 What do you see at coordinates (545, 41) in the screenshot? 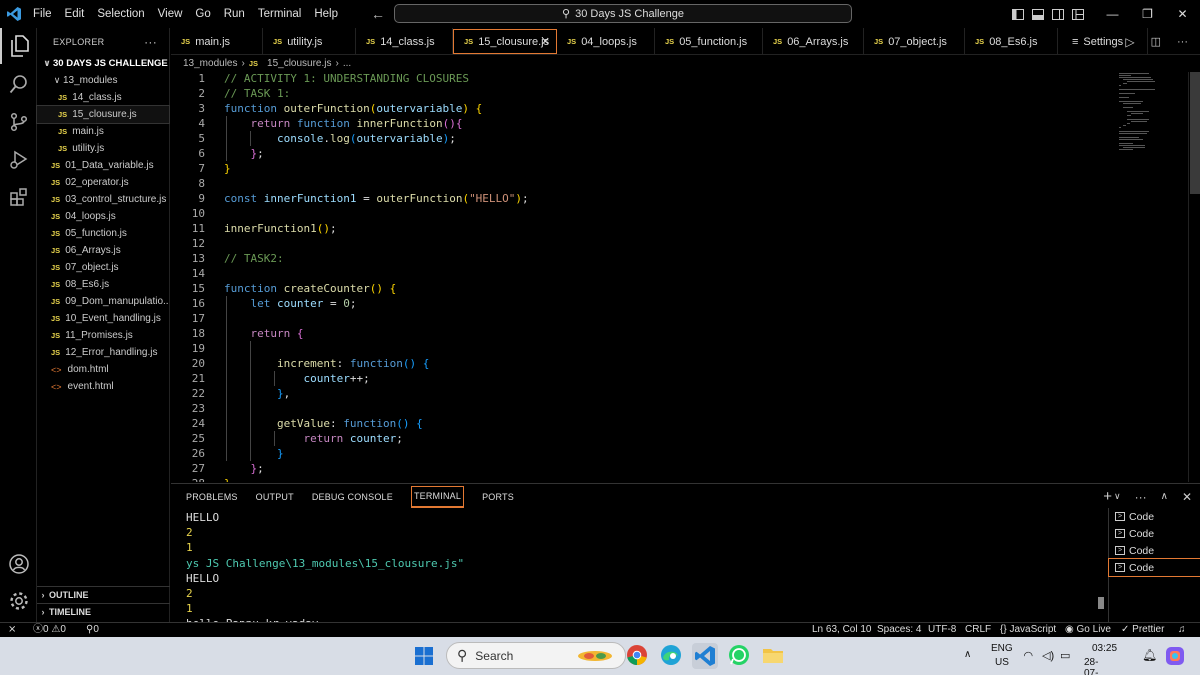
I see `close-tab-icon: ✕` at bounding box center [545, 41].